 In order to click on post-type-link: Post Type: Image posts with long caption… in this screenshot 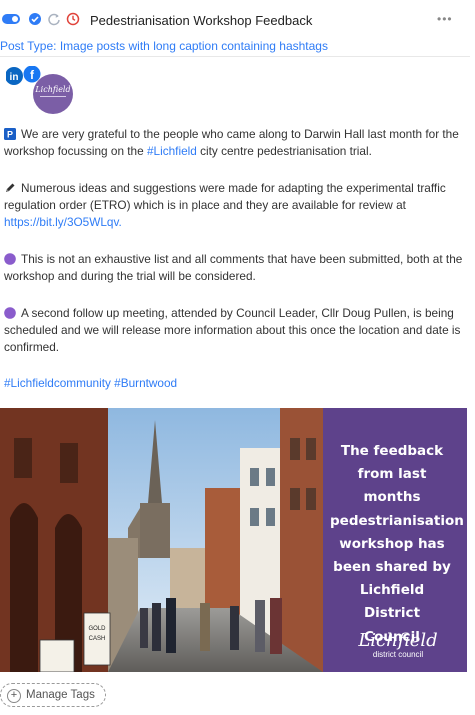, I will do `click(164, 46)`.